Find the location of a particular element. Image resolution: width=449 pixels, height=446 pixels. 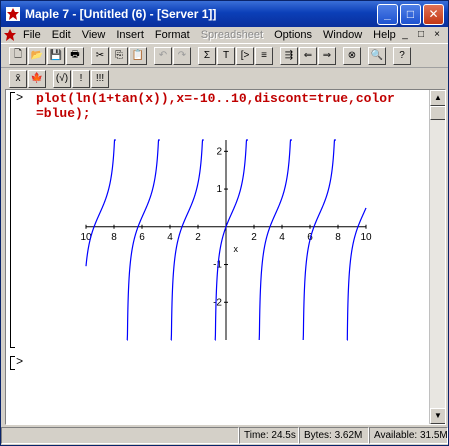

paste-button: 📋 is located at coordinates (138, 55).